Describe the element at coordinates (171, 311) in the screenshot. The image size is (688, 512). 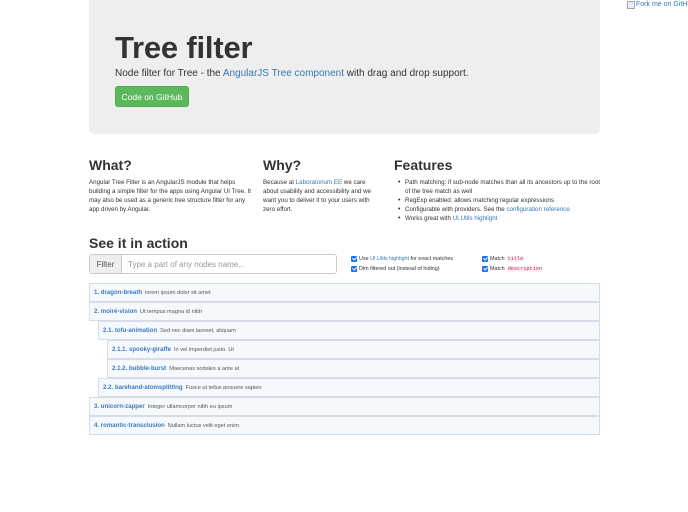
I see `node-description: Ut tempus magna id nibh` at that location.